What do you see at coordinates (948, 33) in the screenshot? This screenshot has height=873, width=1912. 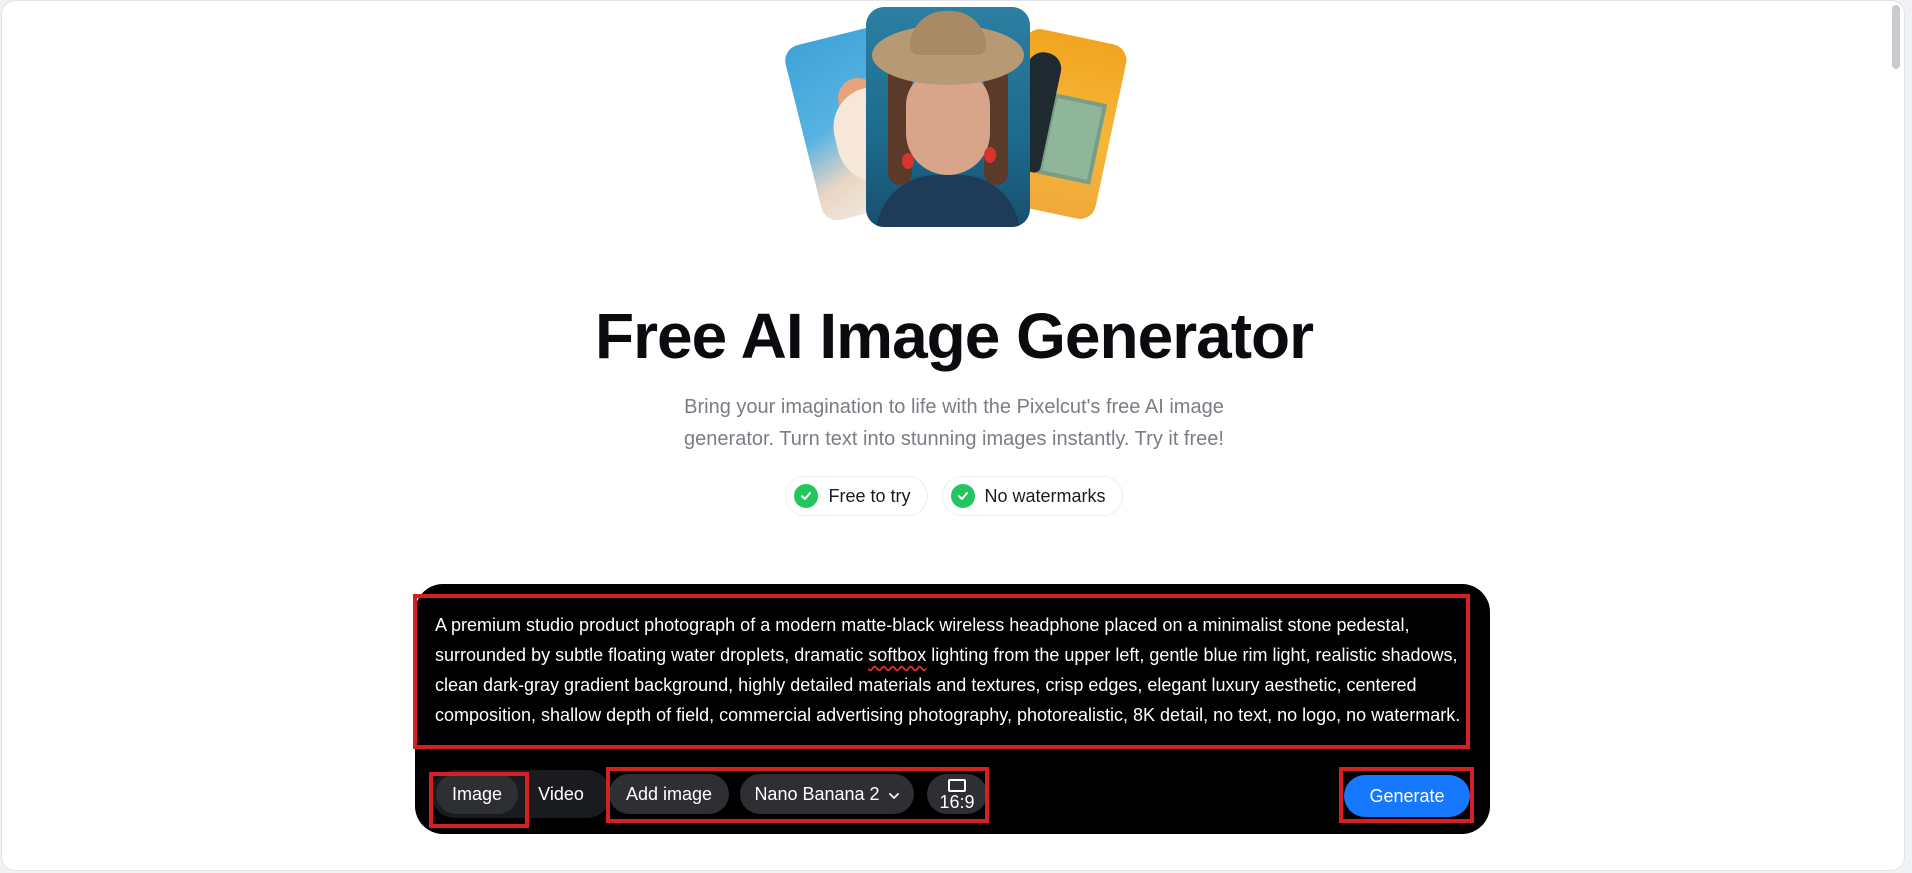 I see `portrait-hat-crown` at bounding box center [948, 33].